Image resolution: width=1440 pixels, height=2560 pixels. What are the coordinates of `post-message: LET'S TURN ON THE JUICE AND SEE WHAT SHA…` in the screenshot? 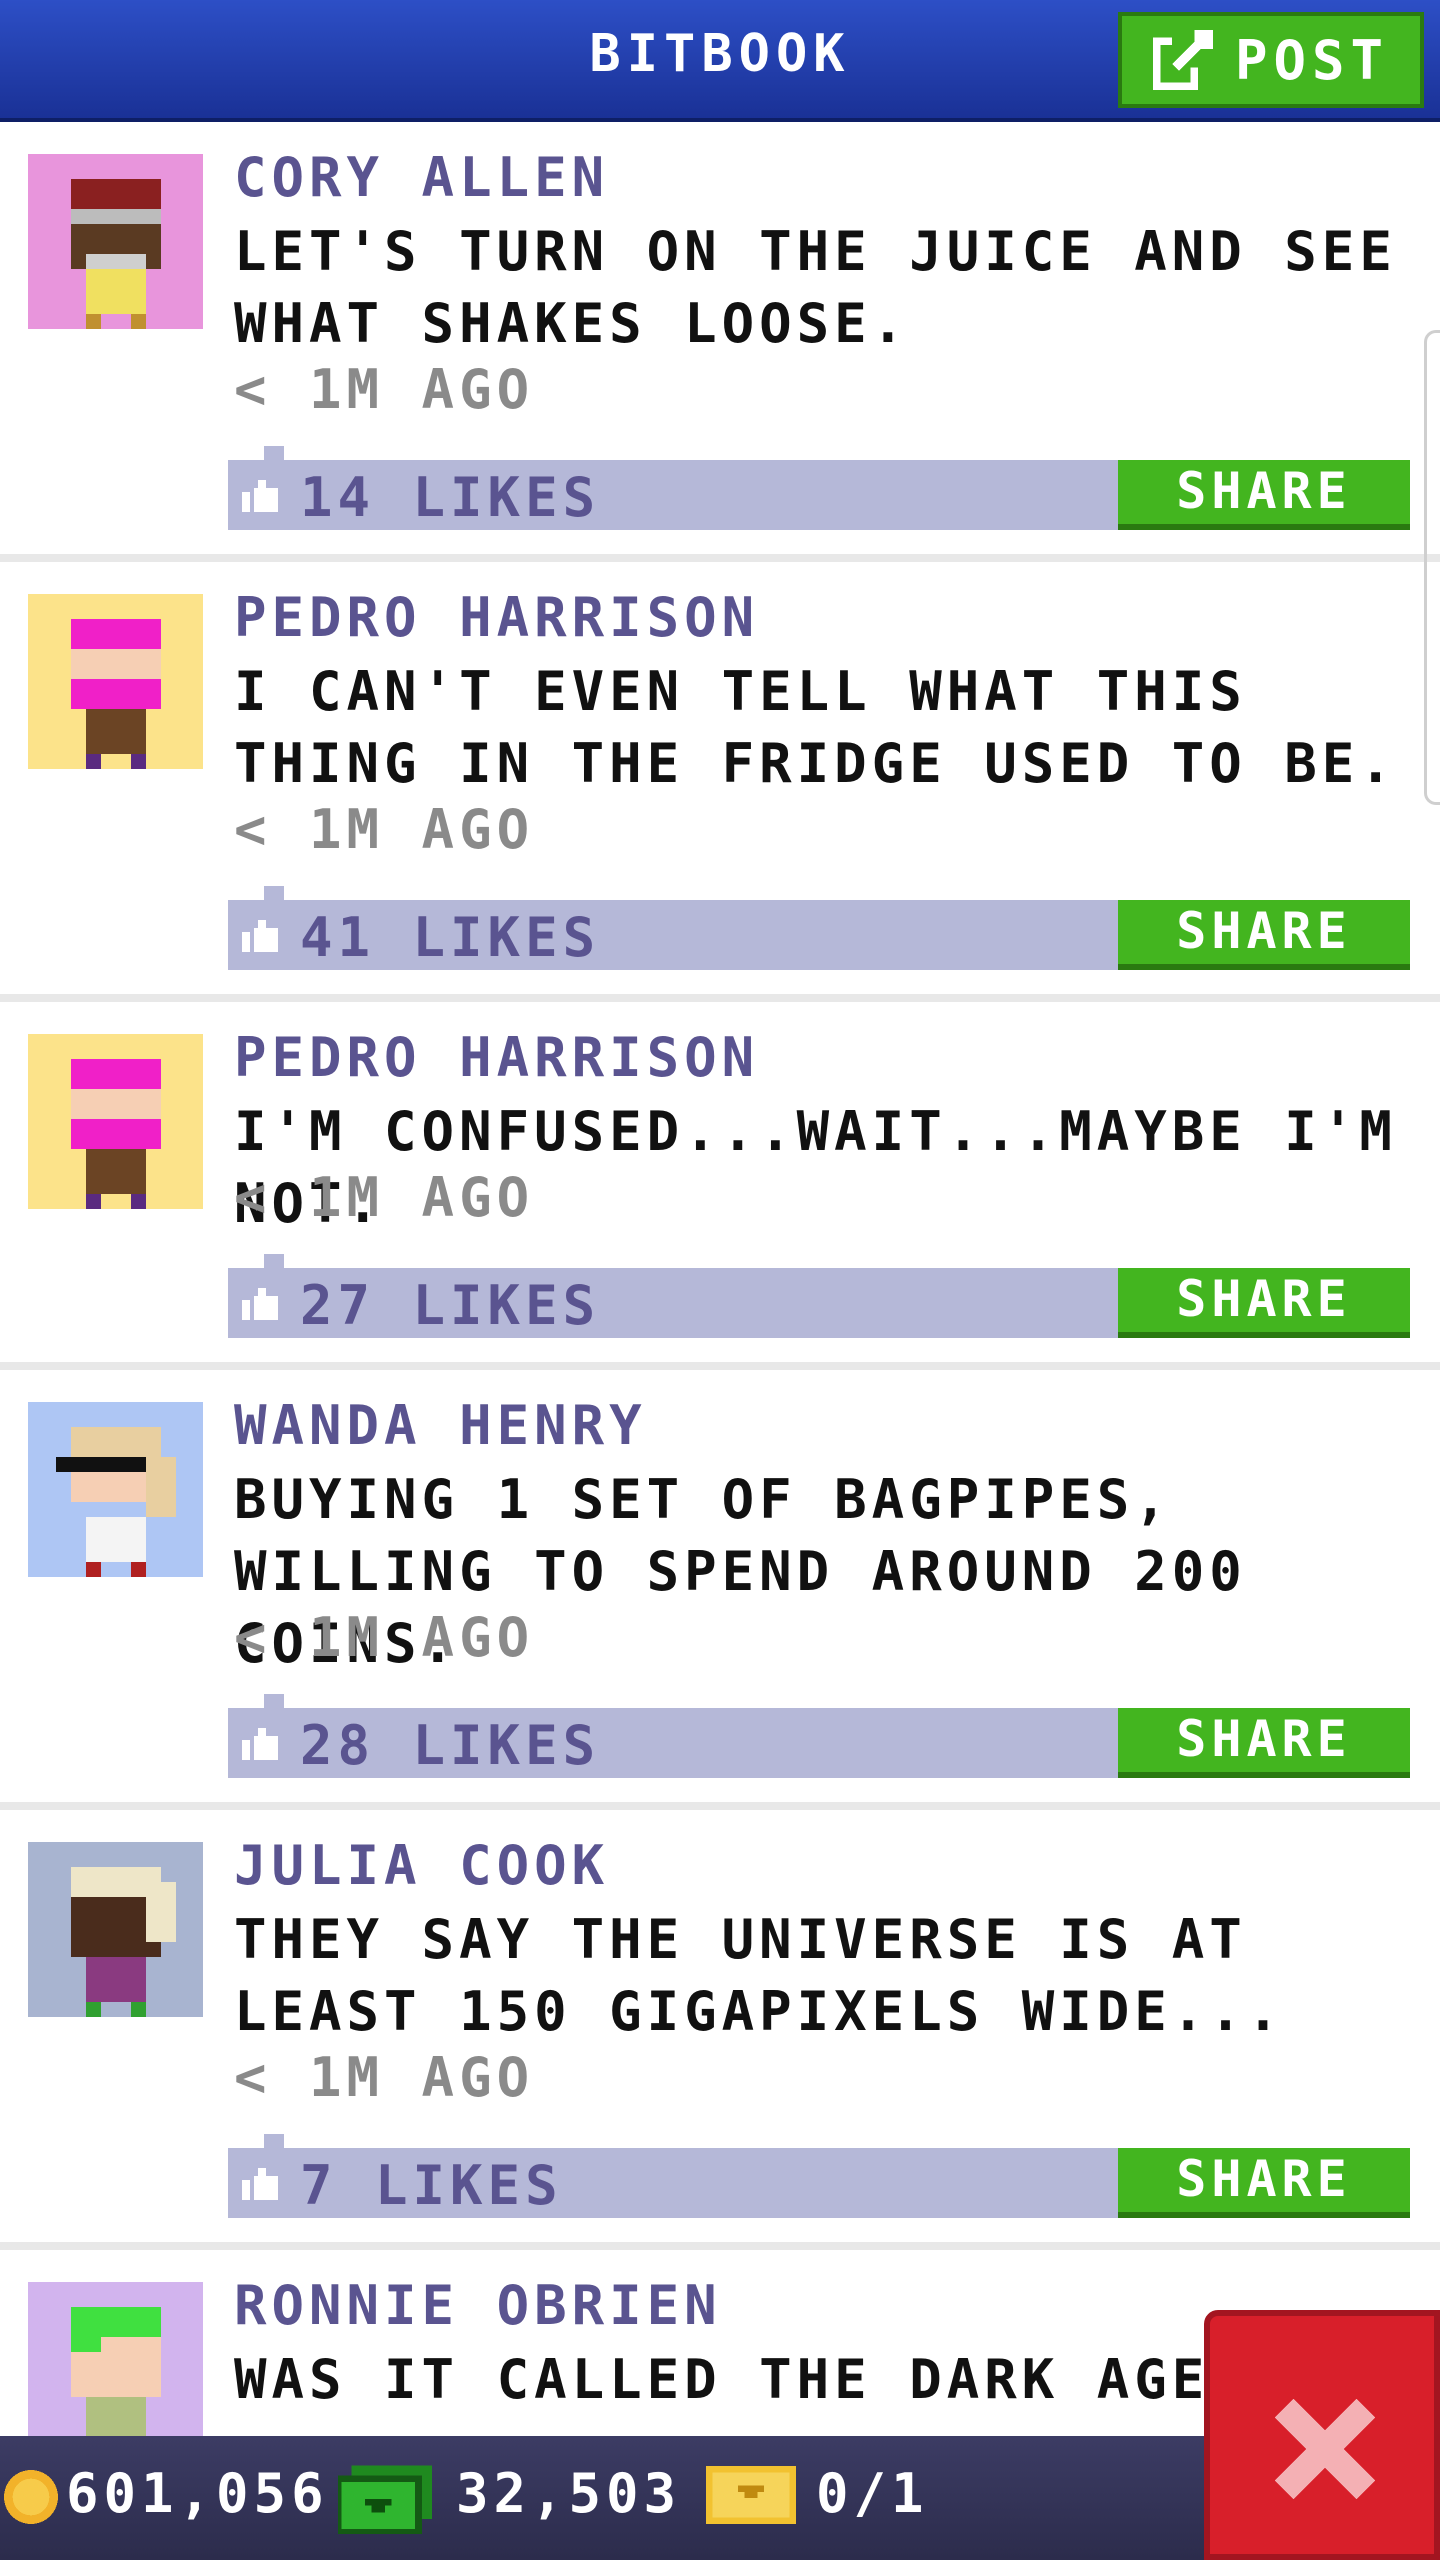 It's located at (834, 287).